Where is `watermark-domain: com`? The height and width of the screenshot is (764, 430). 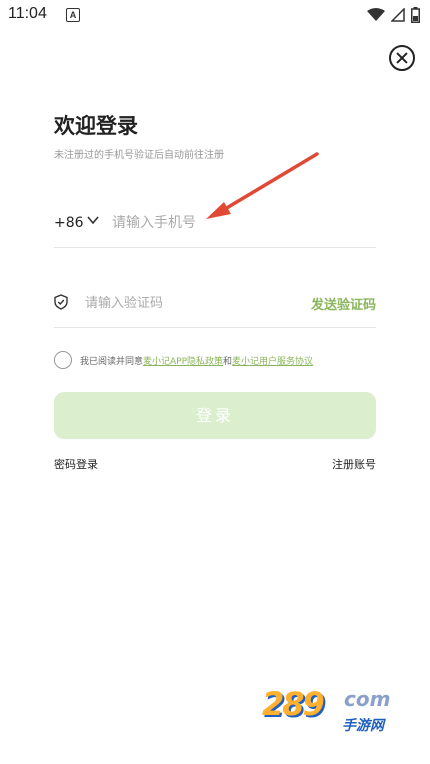 watermark-domain: com is located at coordinates (367, 699).